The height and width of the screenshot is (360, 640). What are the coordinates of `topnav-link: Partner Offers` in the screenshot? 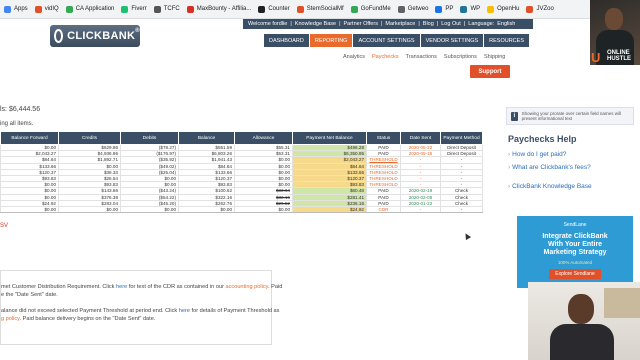 It's located at (361, 24).